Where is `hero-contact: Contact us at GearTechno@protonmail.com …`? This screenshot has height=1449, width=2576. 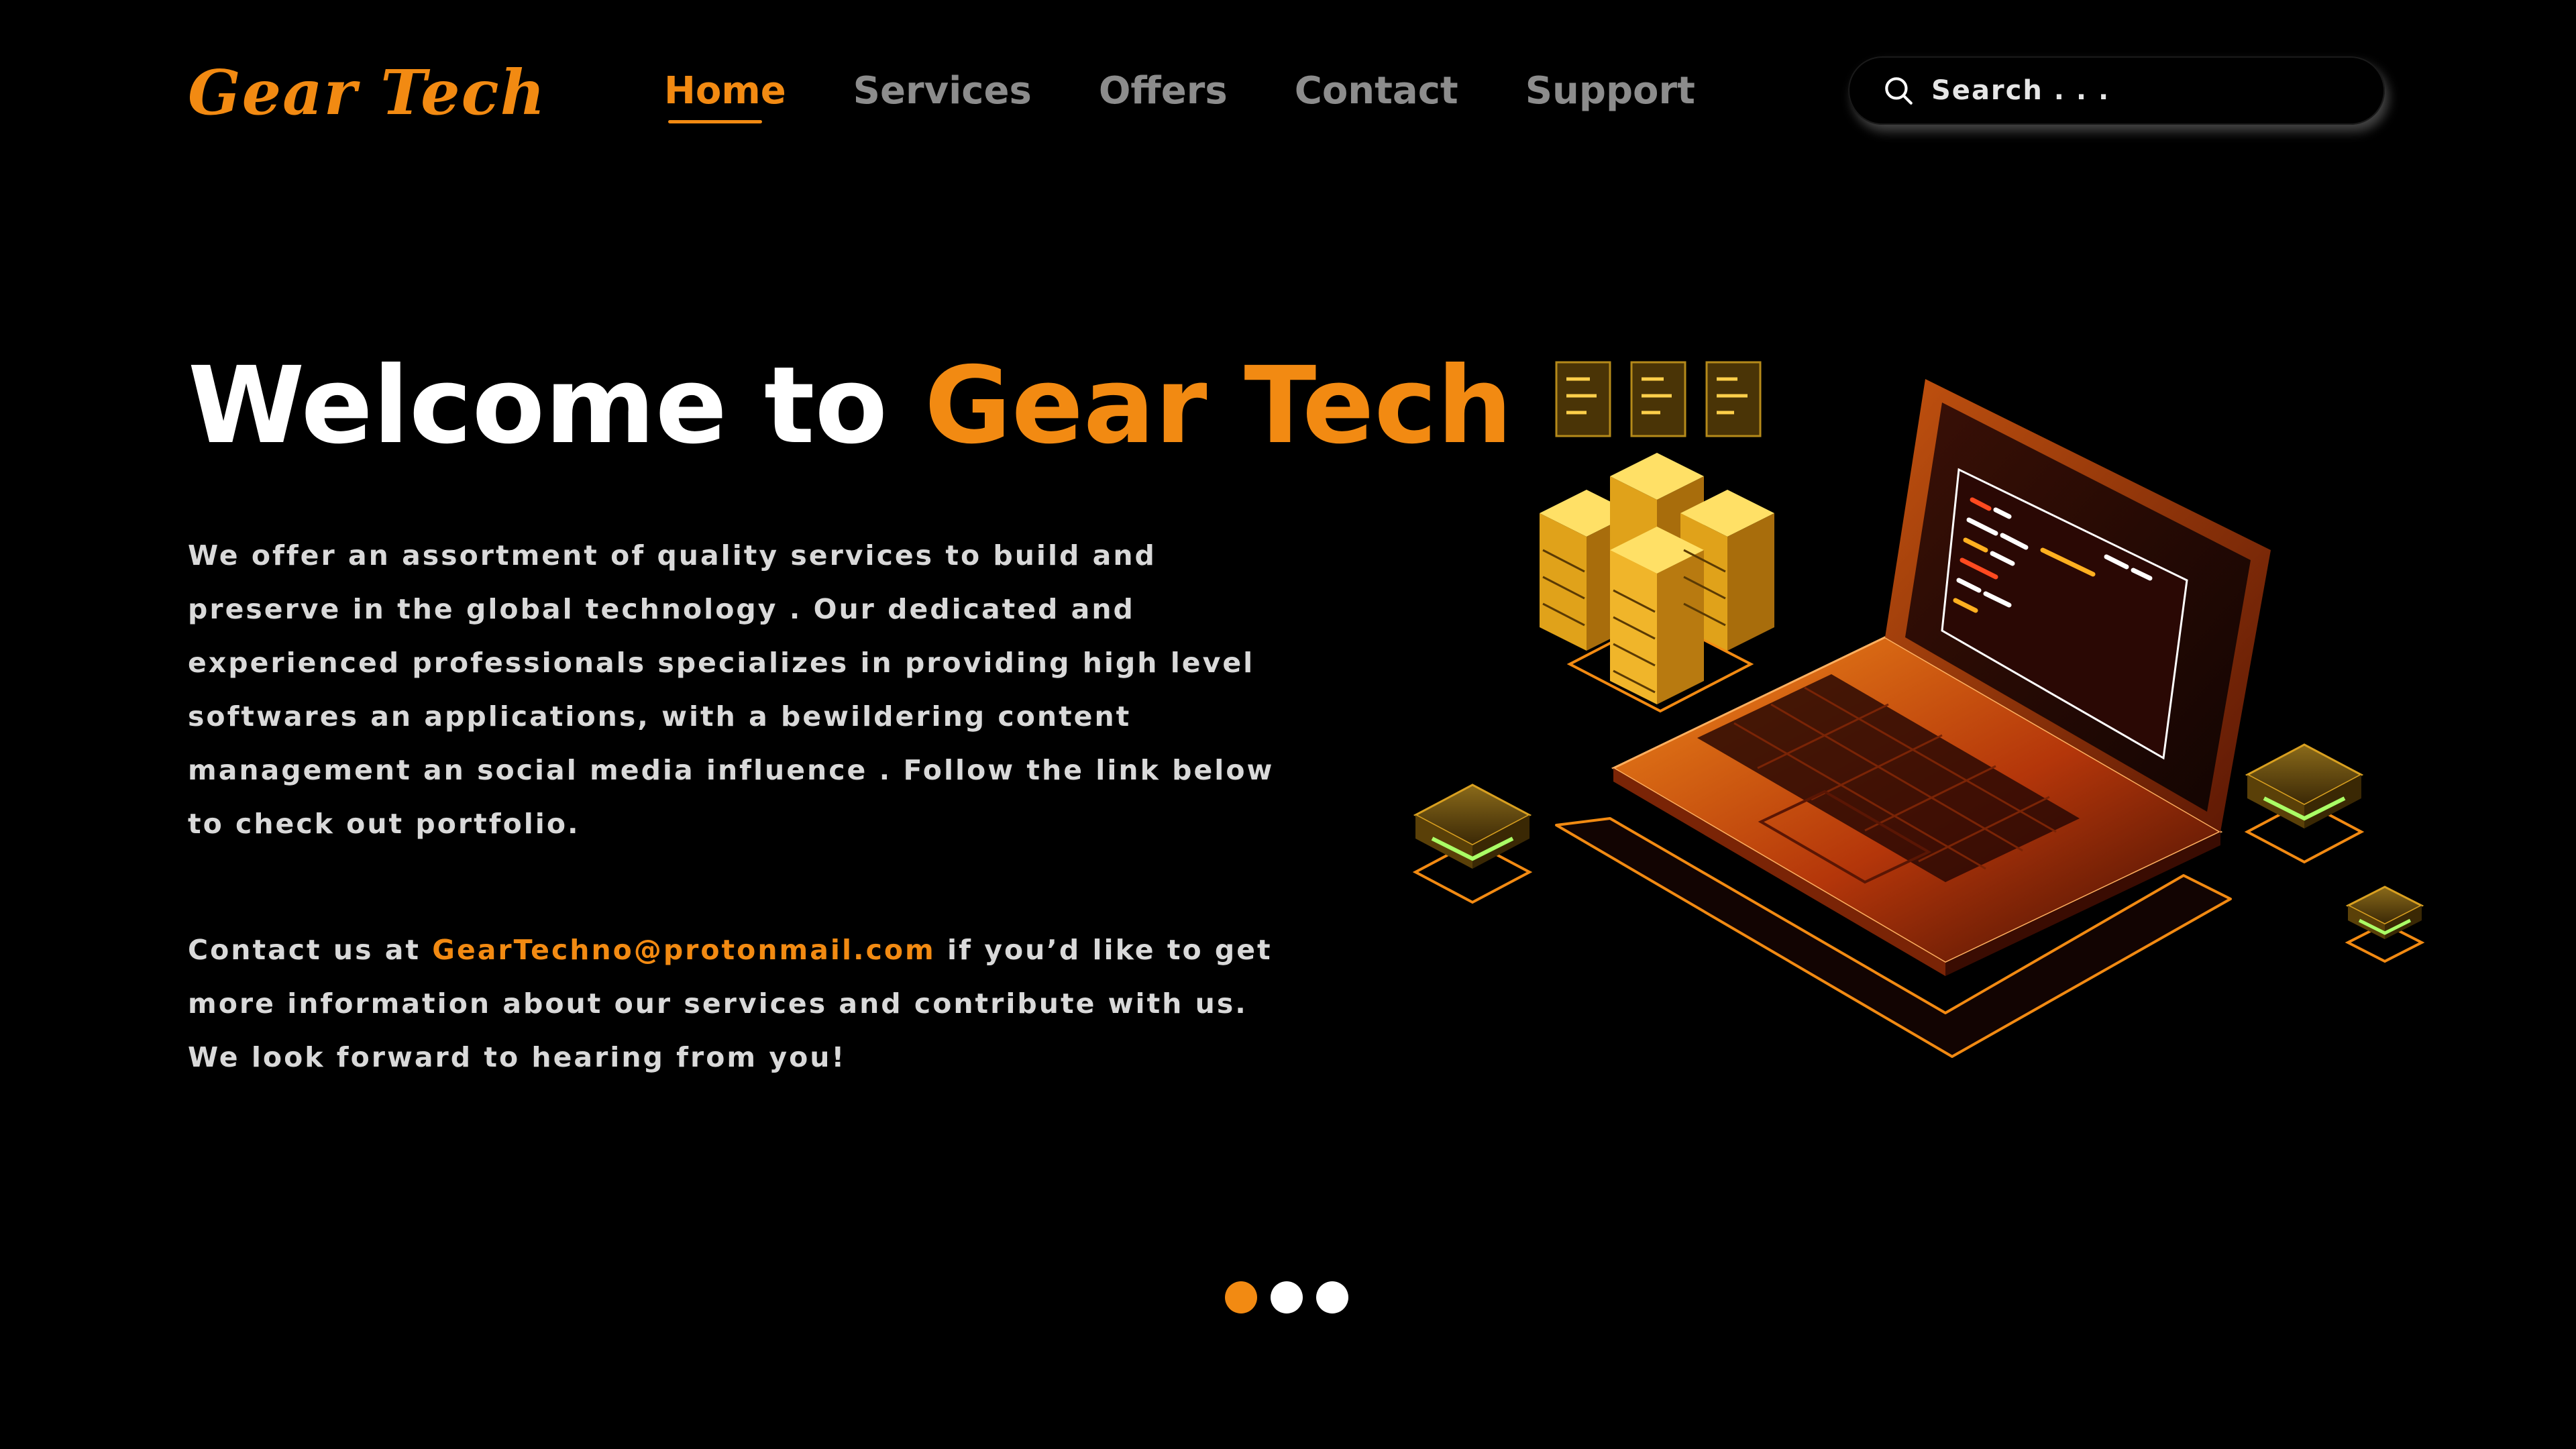
hero-contact: Contact us at GearTechno@protonmail.com … is located at coordinates (738, 1003).